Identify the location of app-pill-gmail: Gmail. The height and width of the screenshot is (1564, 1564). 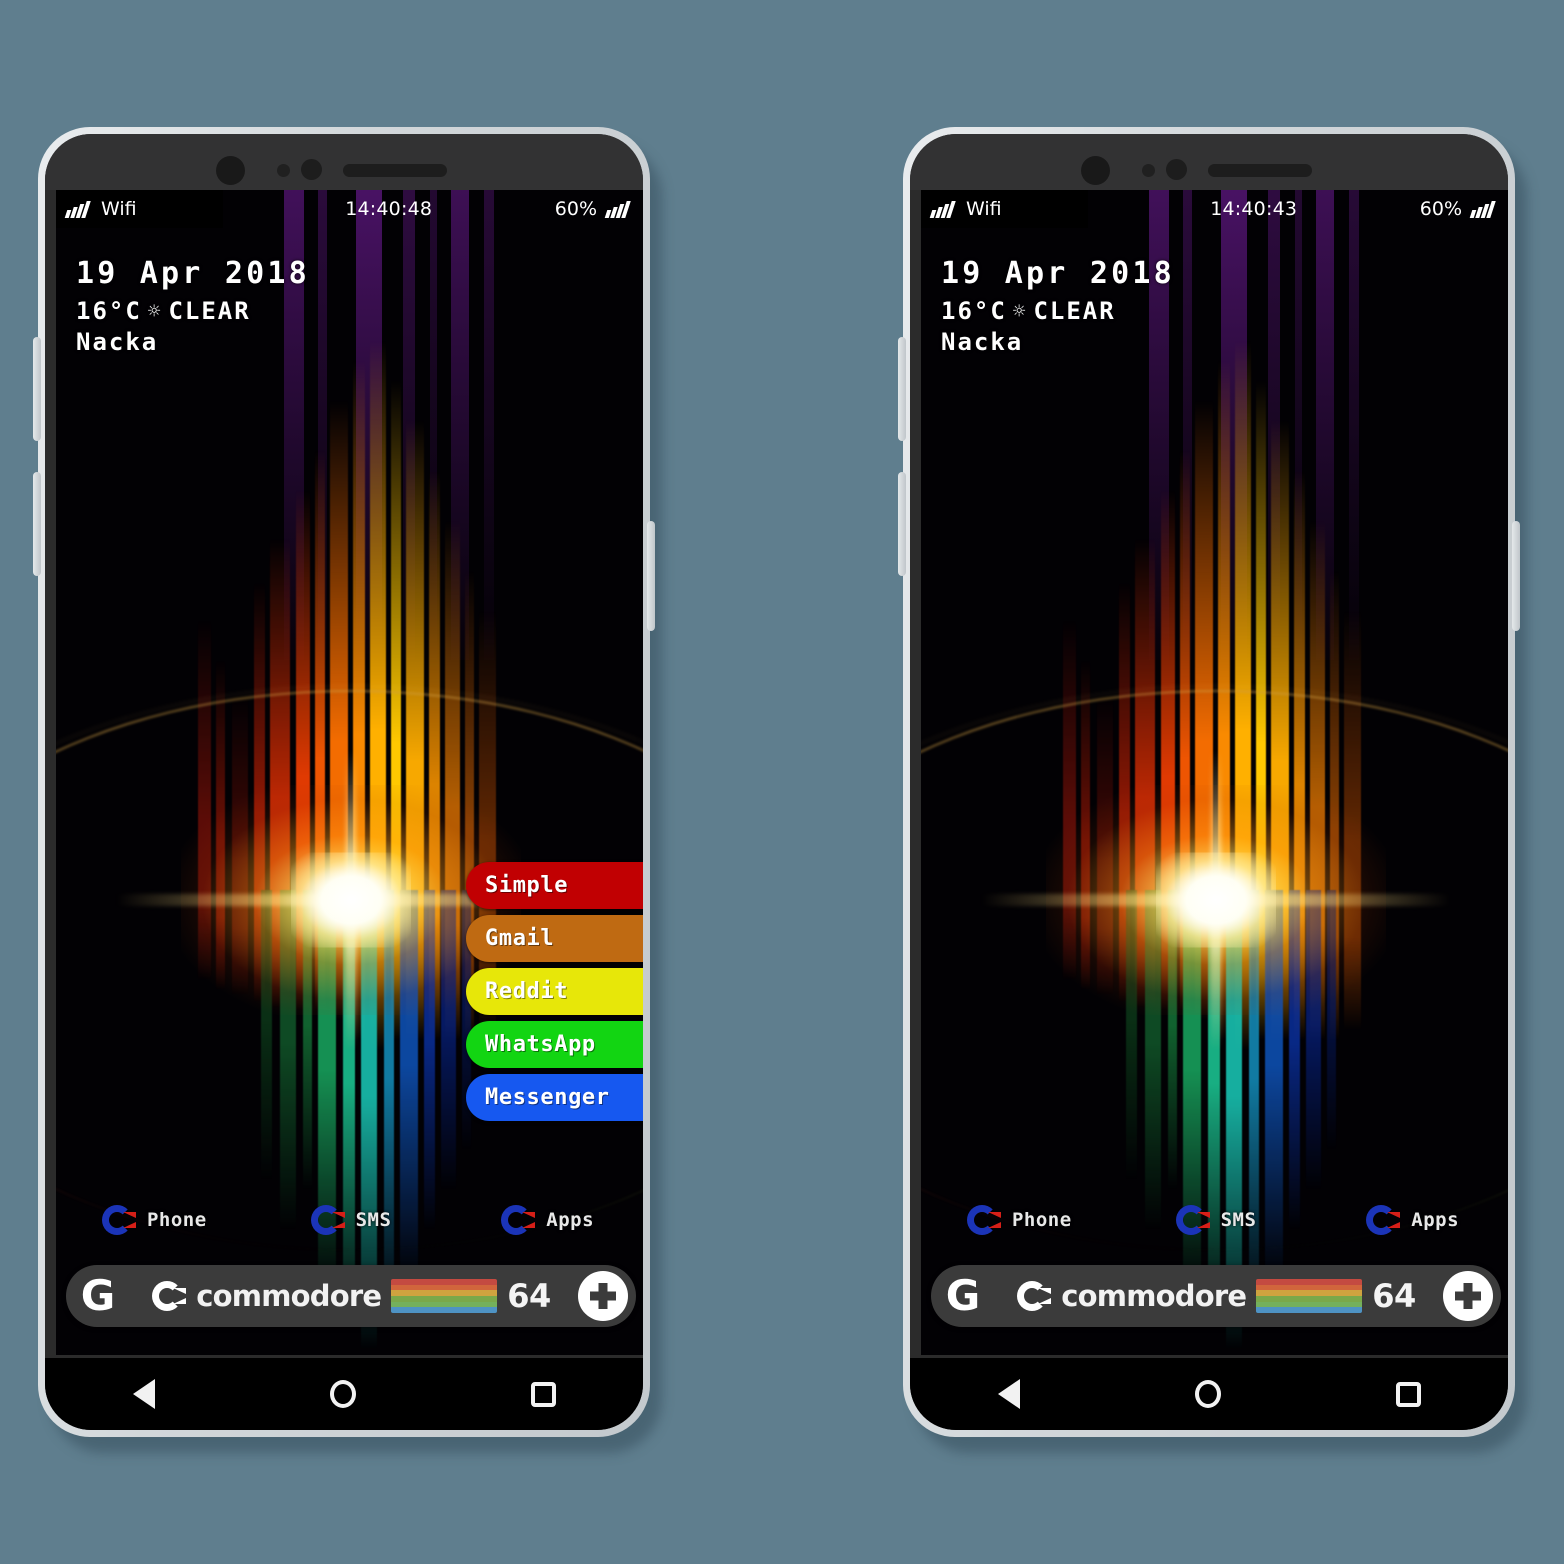
(554, 938).